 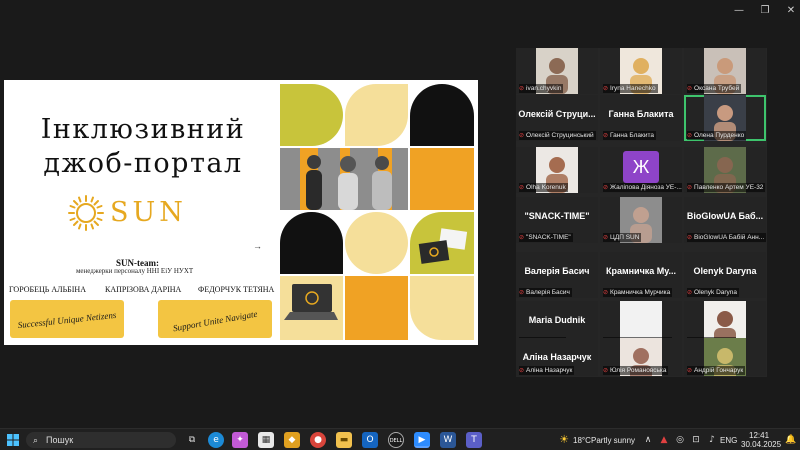 I want to click on banner-left: Successful Unique Netizens, so click(x=67, y=319).